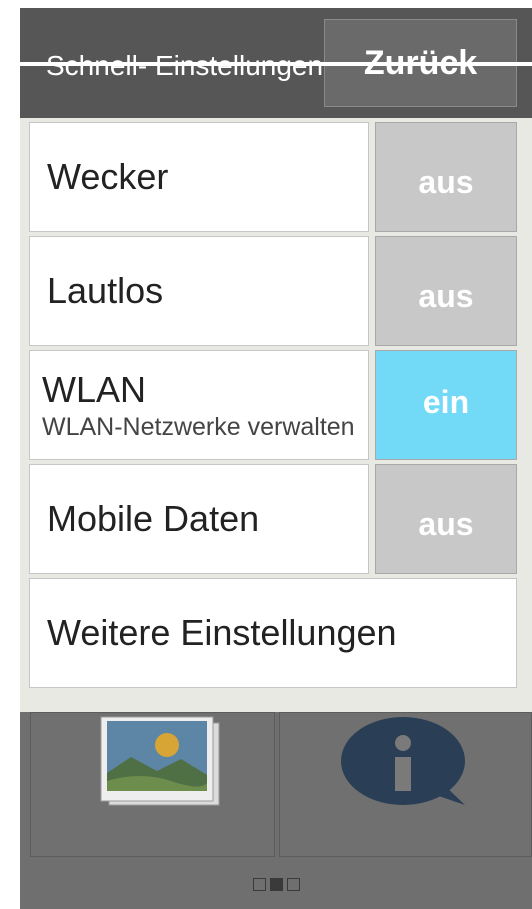 The image size is (532, 909). I want to click on divider-line, so click(276, 64).